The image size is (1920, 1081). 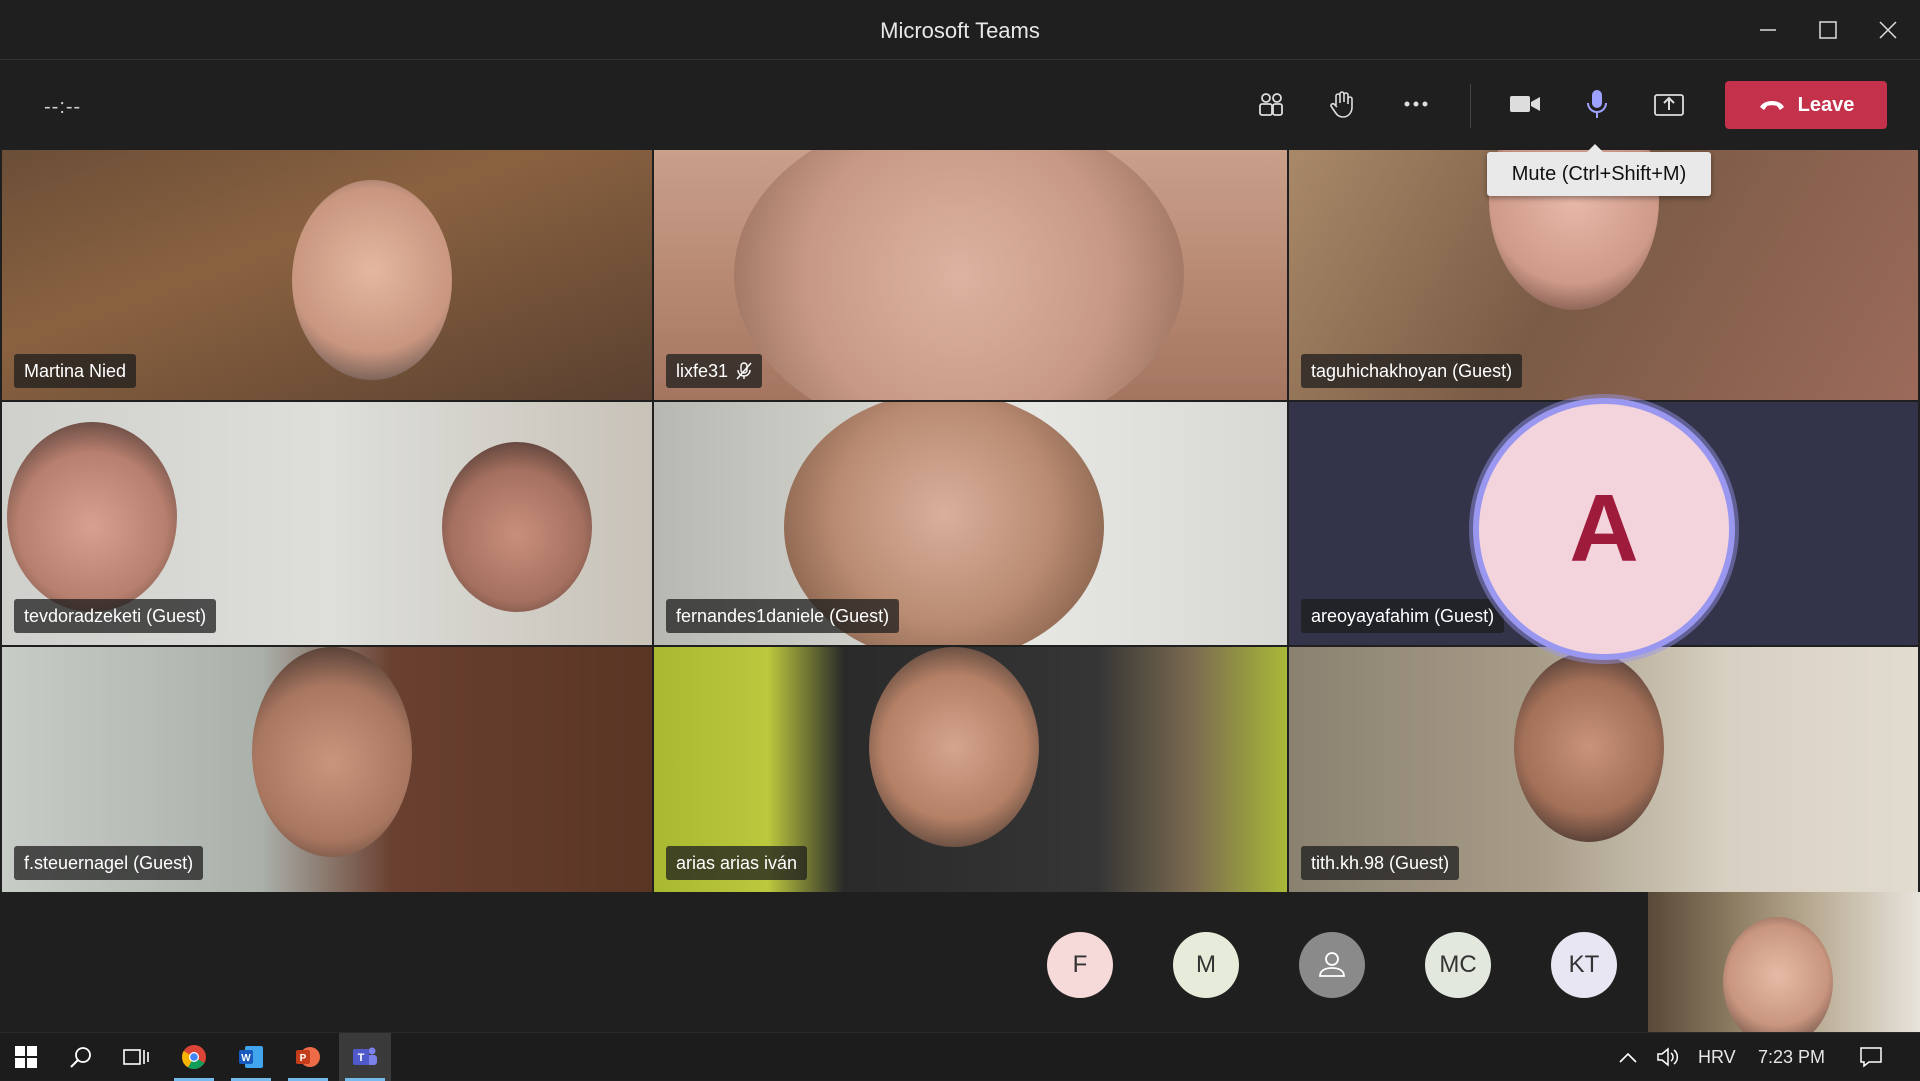 I want to click on search-button, so click(x=81, y=1057).